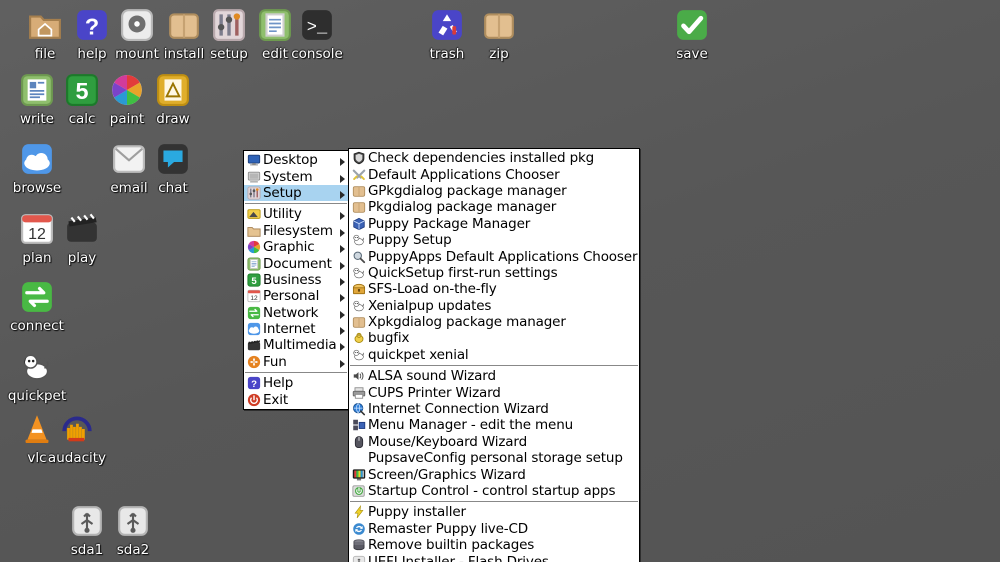 This screenshot has height=562, width=1000. I want to click on desktop-icon-label: save, so click(692, 54).